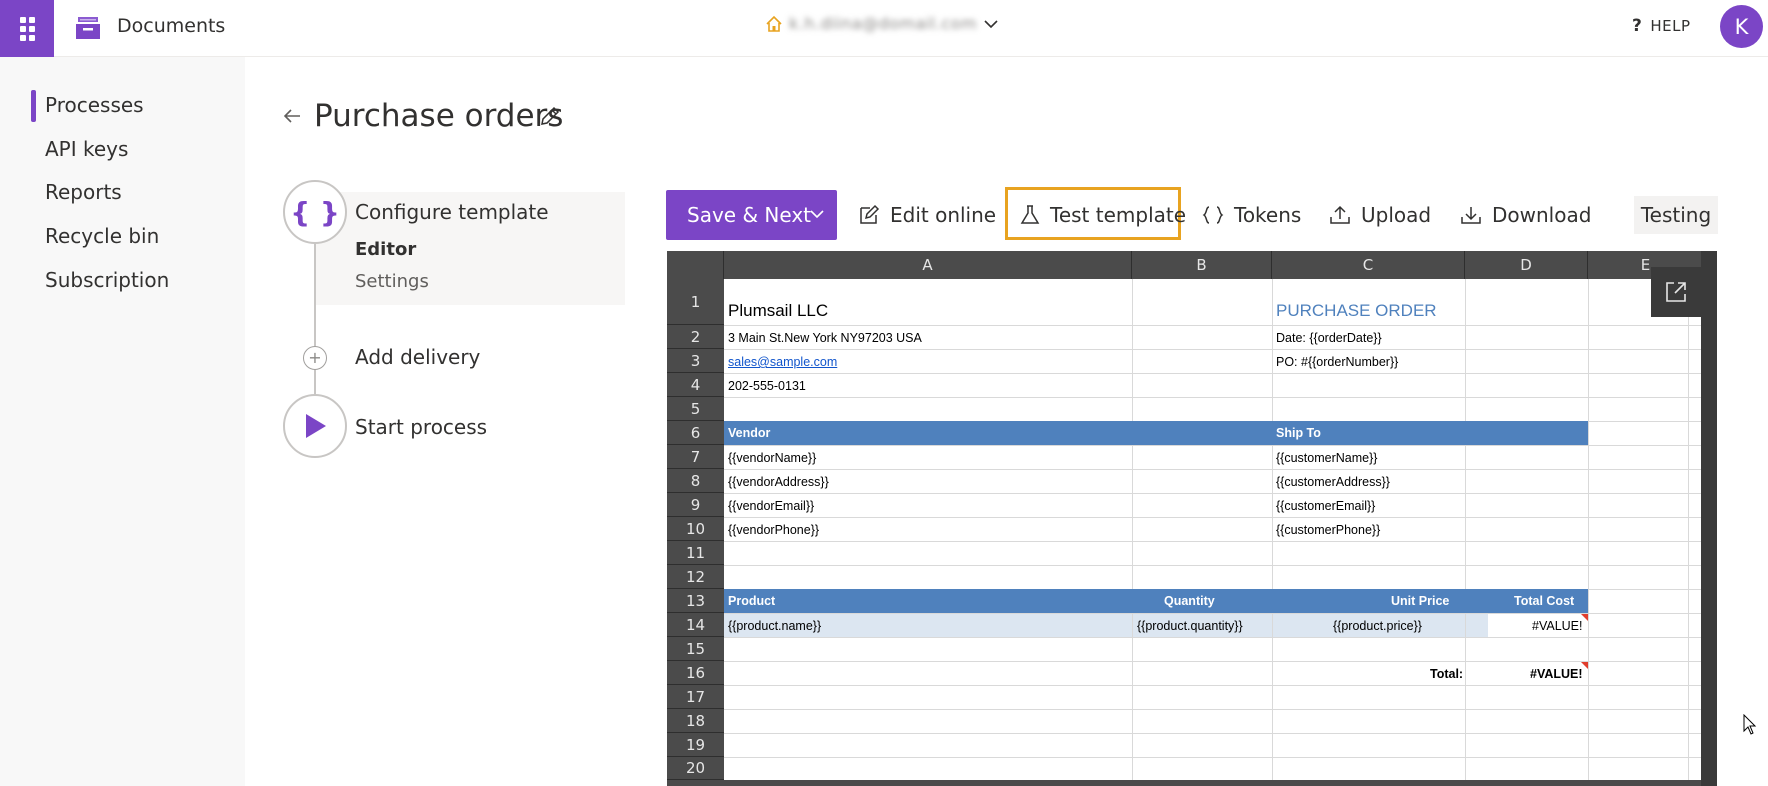  I want to click on row-header: 4, so click(695, 385).